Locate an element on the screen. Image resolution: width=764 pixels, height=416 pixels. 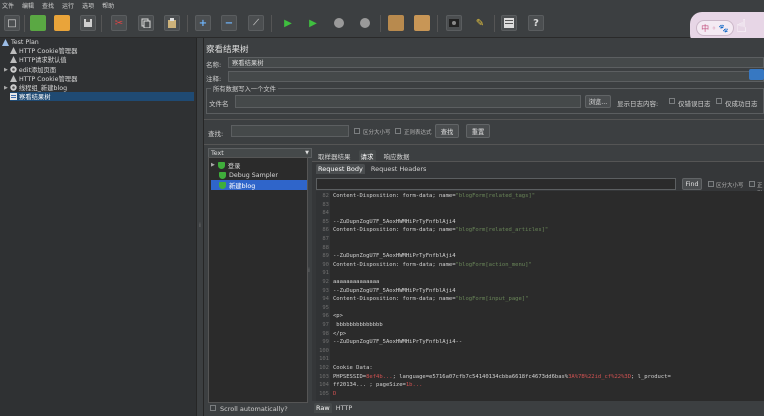
tree-item-view-results-tree: 察看结果树 is located at coordinates (102, 96).